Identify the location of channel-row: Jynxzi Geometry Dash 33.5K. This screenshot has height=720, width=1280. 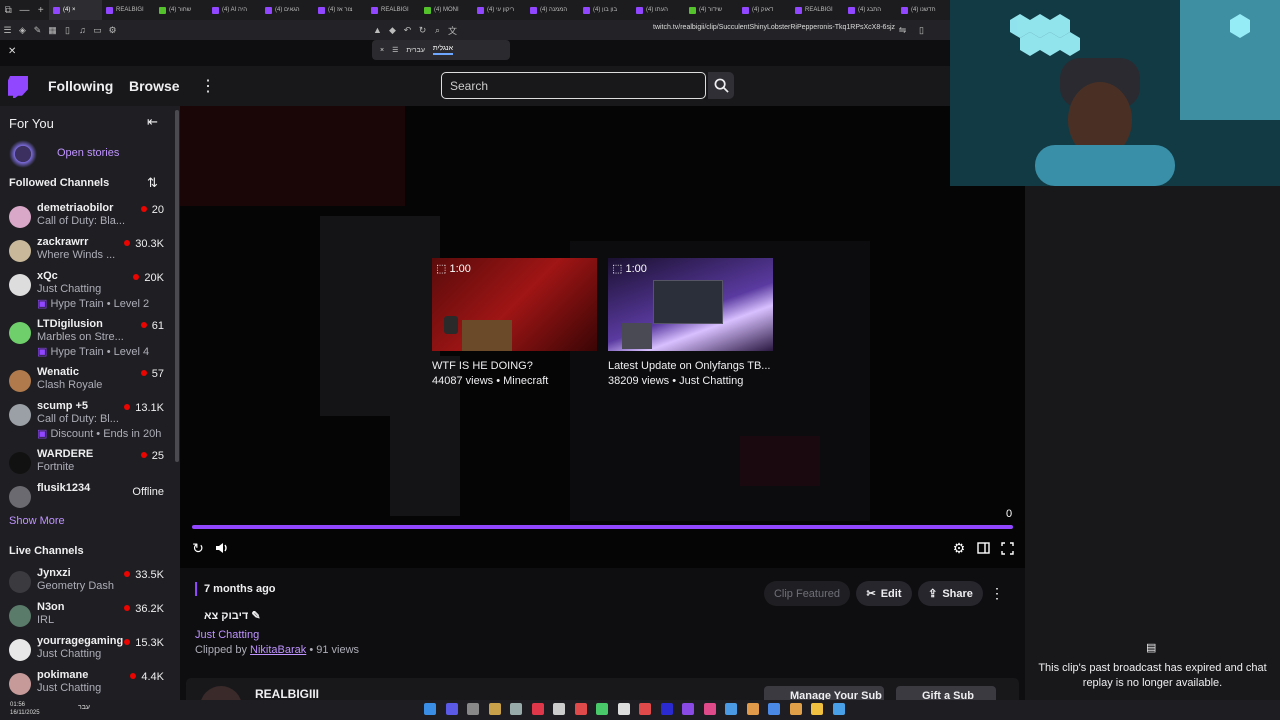
(86, 584).